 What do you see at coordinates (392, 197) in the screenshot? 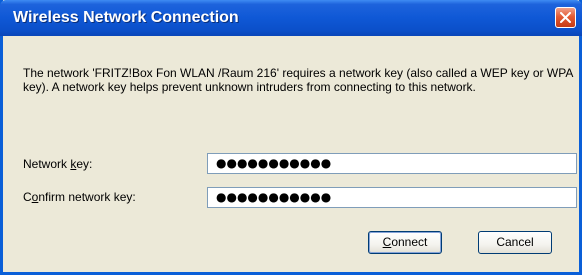
I see `confirm-key-input: ●●●●●●●●●●●` at bounding box center [392, 197].